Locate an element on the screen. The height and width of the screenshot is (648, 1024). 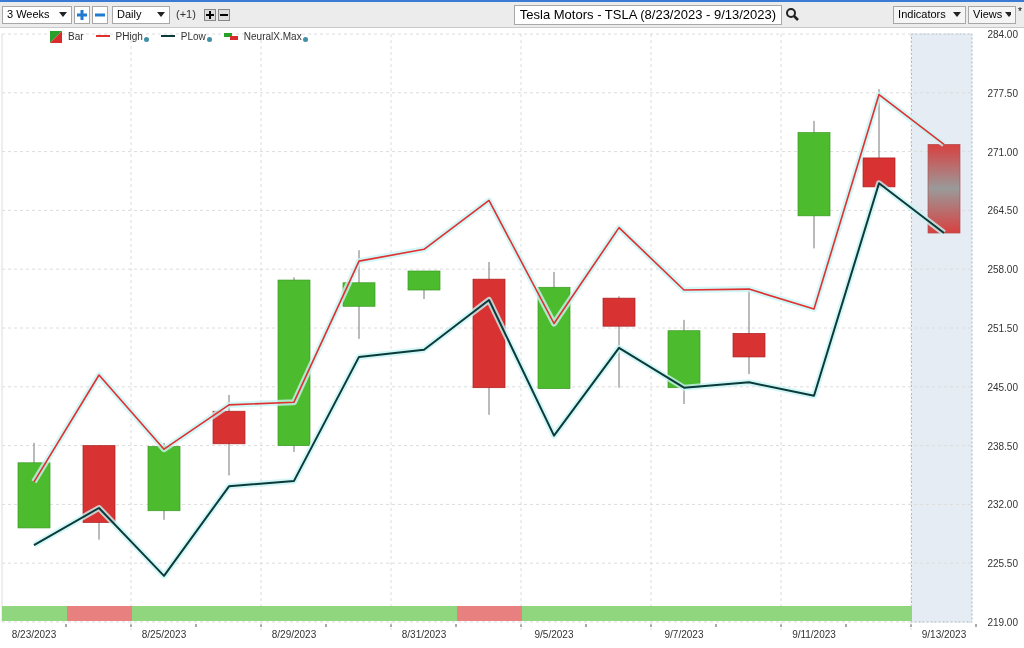
zoom-out-button is located at coordinates (100, 14).